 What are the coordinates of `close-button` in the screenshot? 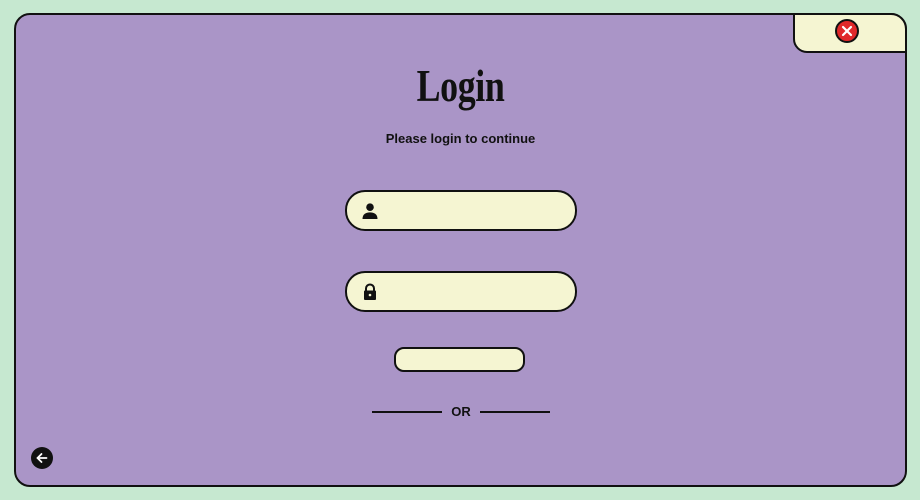 It's located at (847, 31).